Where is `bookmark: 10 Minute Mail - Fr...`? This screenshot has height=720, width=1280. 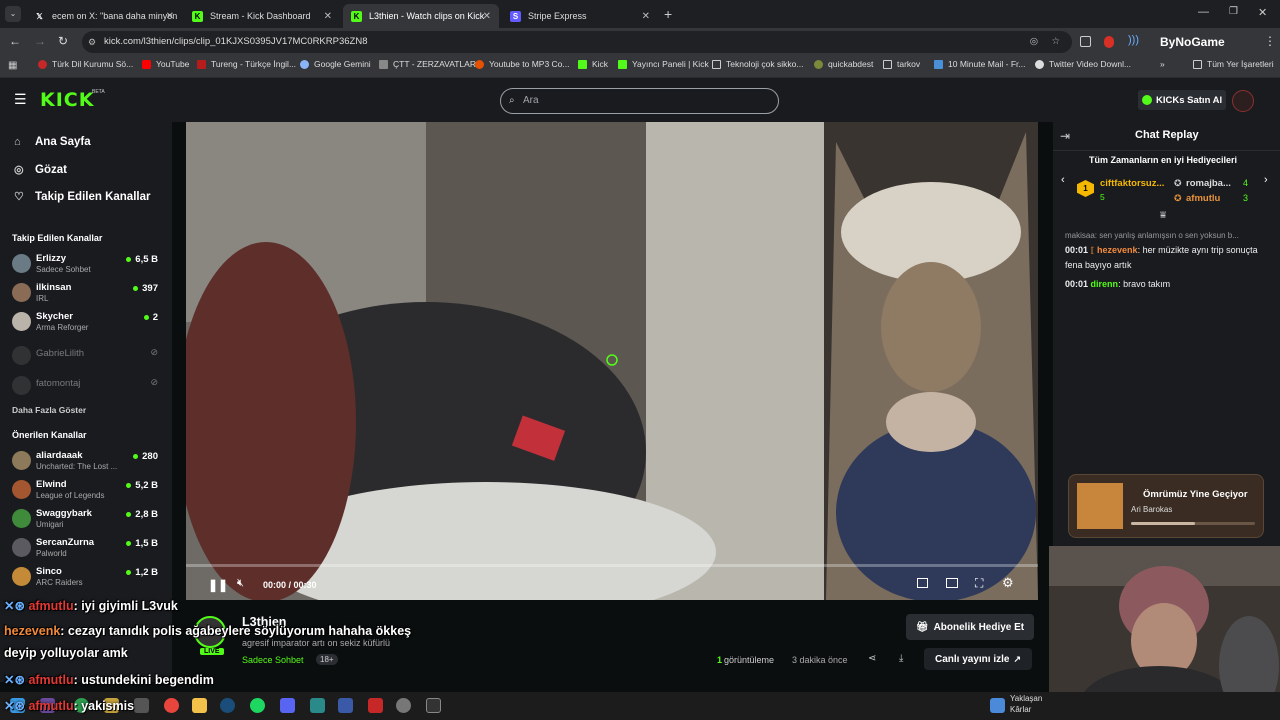
bookmark: 10 Minute Mail - Fr... is located at coordinates (979, 64).